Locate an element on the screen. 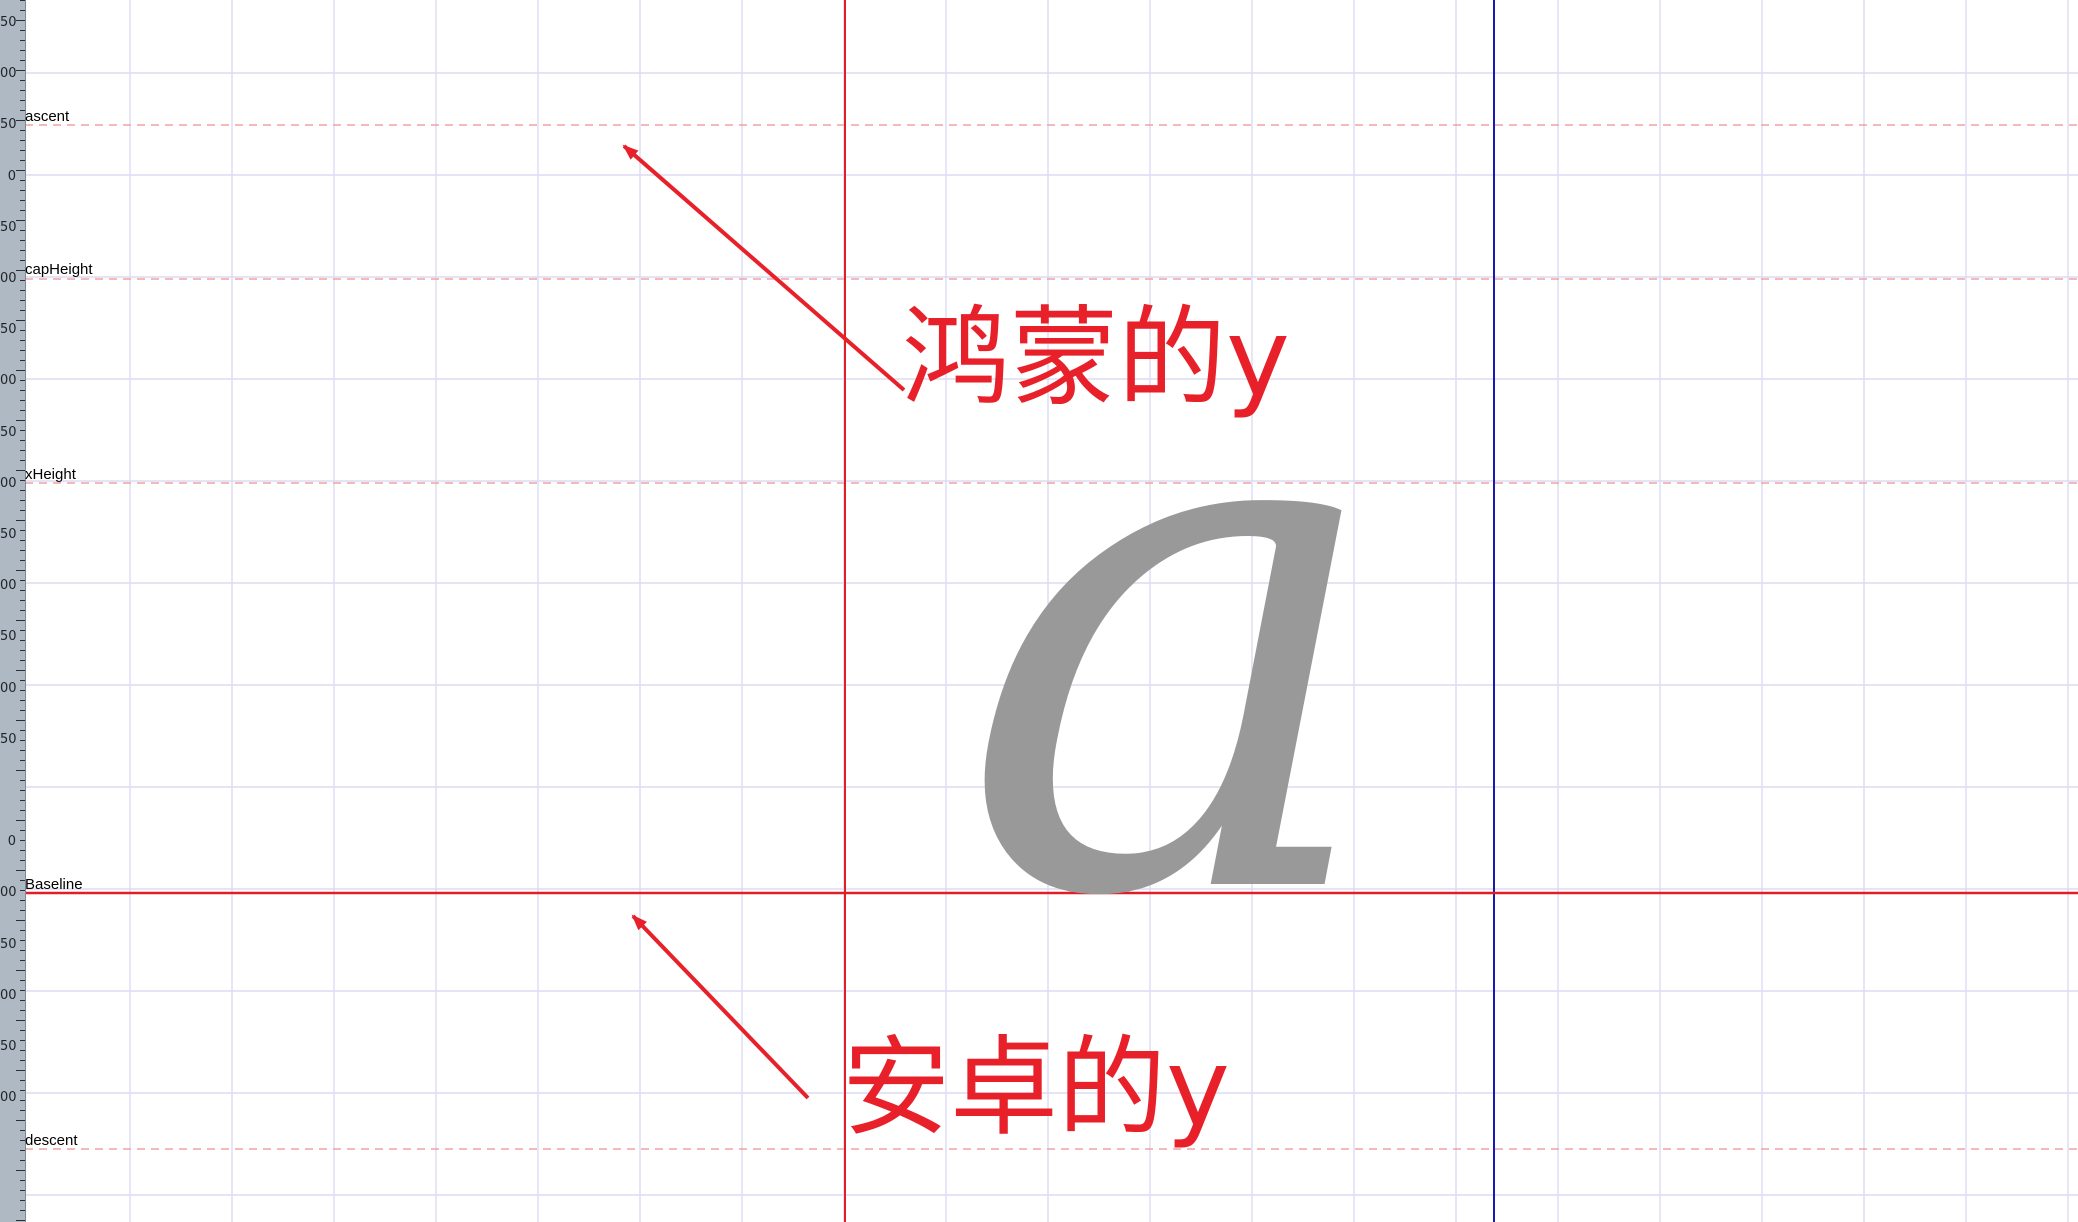 The width and height of the screenshot is (2078, 1222). capheight-label: capHeight is located at coordinates (59, 269).